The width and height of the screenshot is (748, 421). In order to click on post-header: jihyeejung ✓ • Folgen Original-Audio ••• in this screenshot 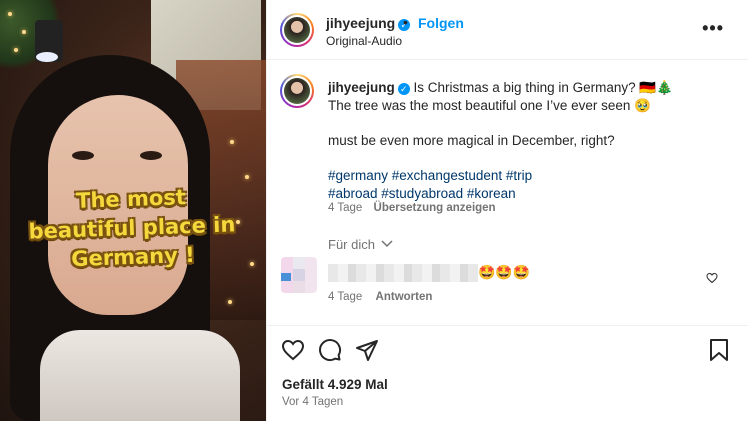, I will do `click(507, 30)`.